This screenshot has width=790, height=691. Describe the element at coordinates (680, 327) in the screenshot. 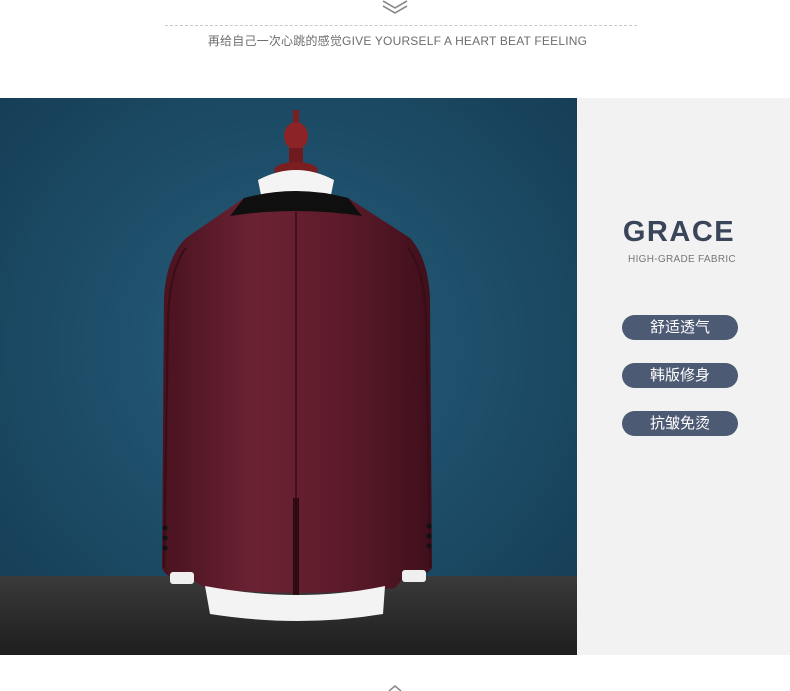

I see `feature-pill-breathable: 舒适透气` at that location.